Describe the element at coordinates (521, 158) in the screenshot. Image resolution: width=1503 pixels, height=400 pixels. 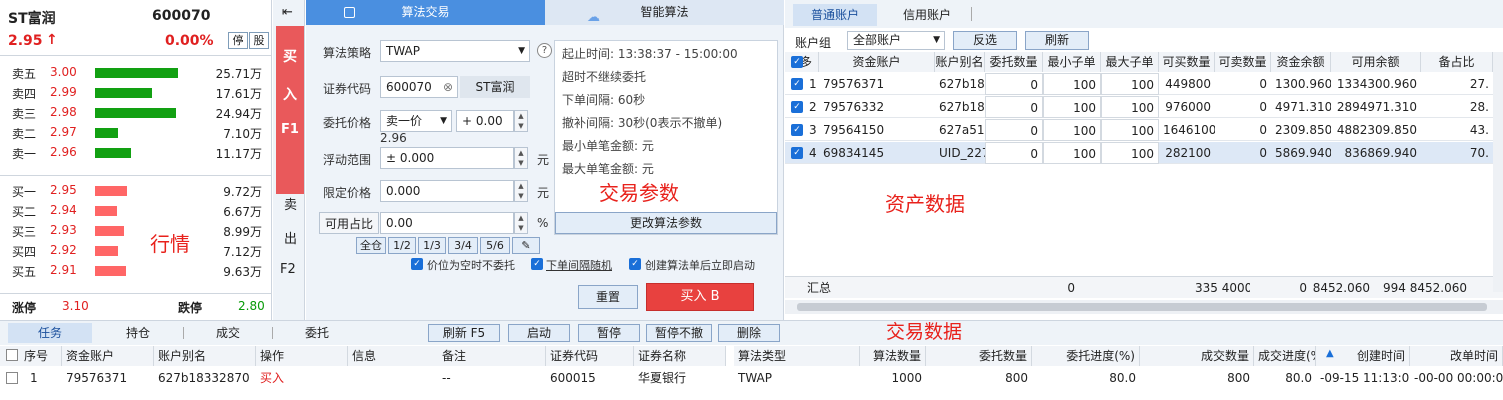
I see `float-stepper: ▲ ▼` at that location.